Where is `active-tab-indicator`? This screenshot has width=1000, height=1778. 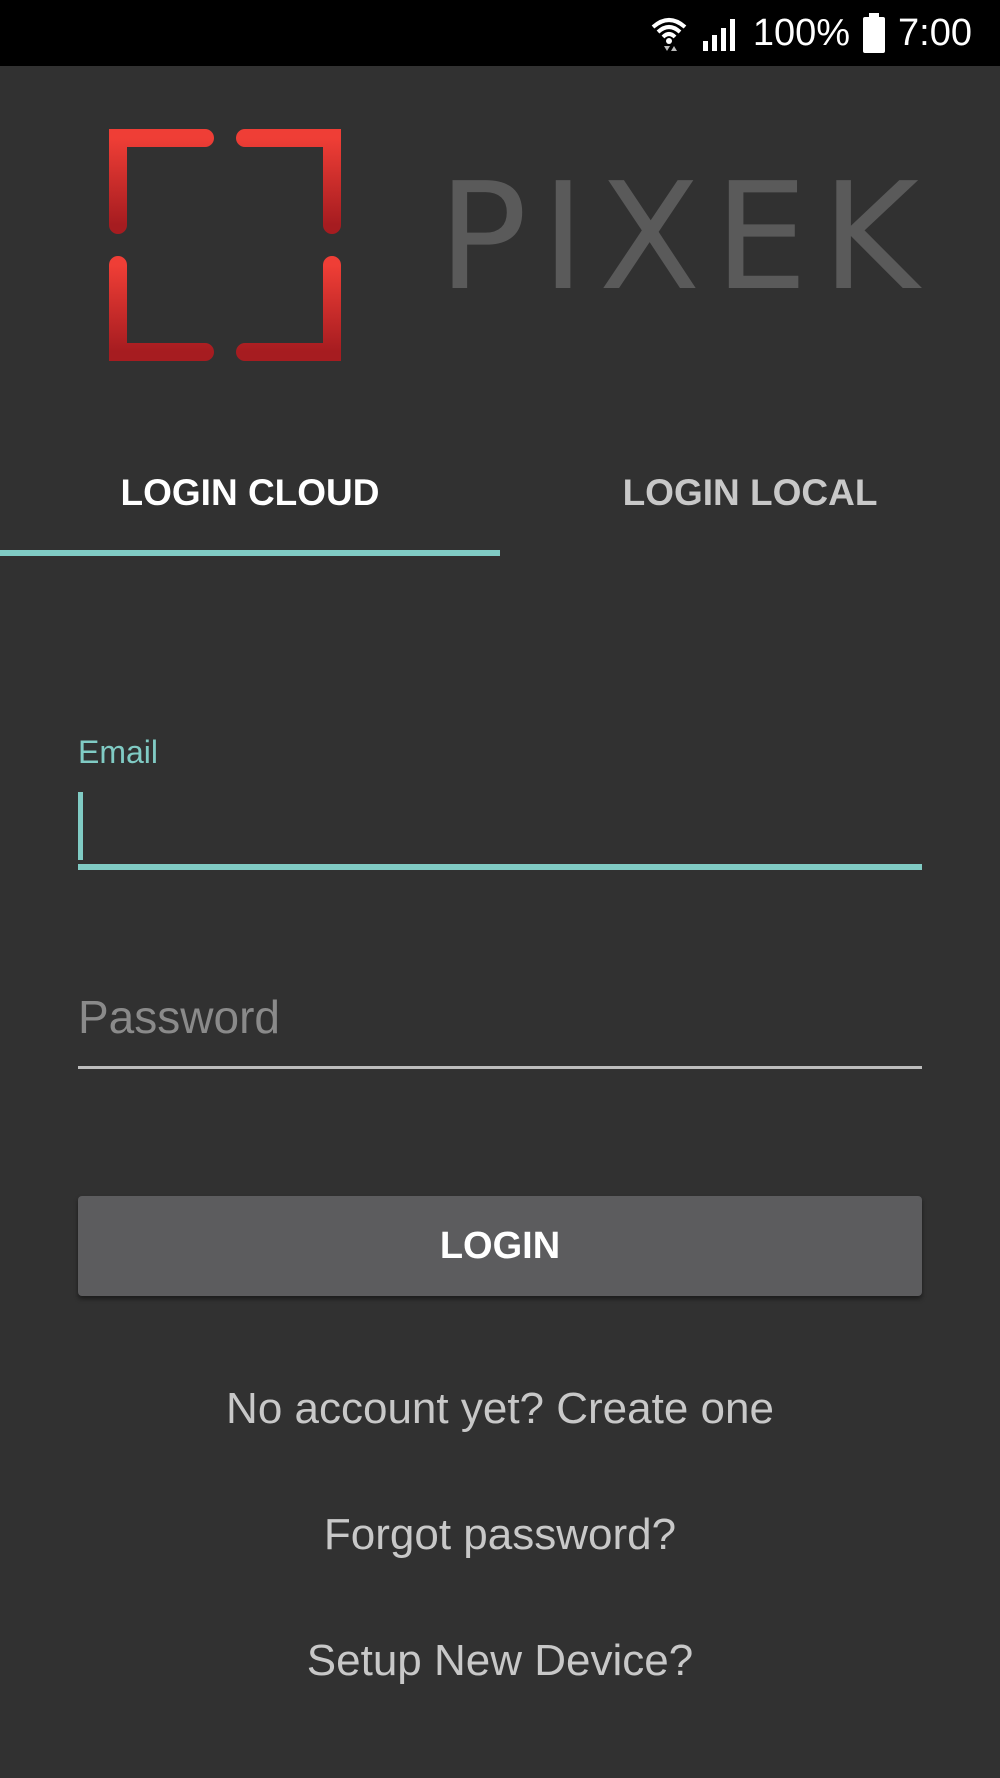
active-tab-indicator is located at coordinates (250, 553).